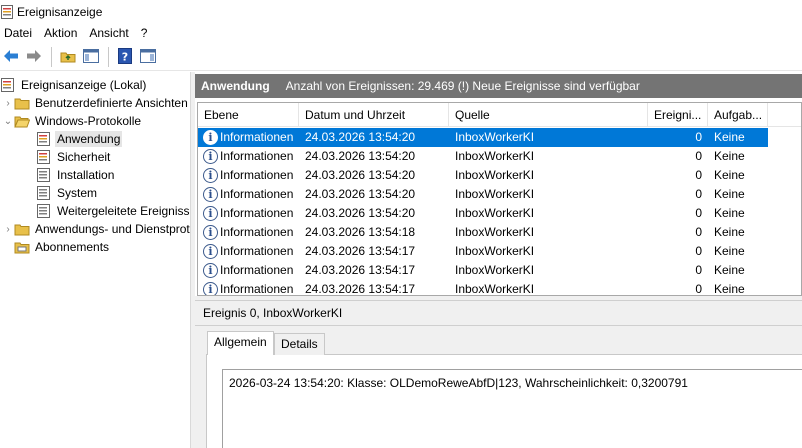  What do you see at coordinates (273, 313) in the screenshot?
I see `event-detail-title: Ereignis 0, InboxWorkerKI` at bounding box center [273, 313].